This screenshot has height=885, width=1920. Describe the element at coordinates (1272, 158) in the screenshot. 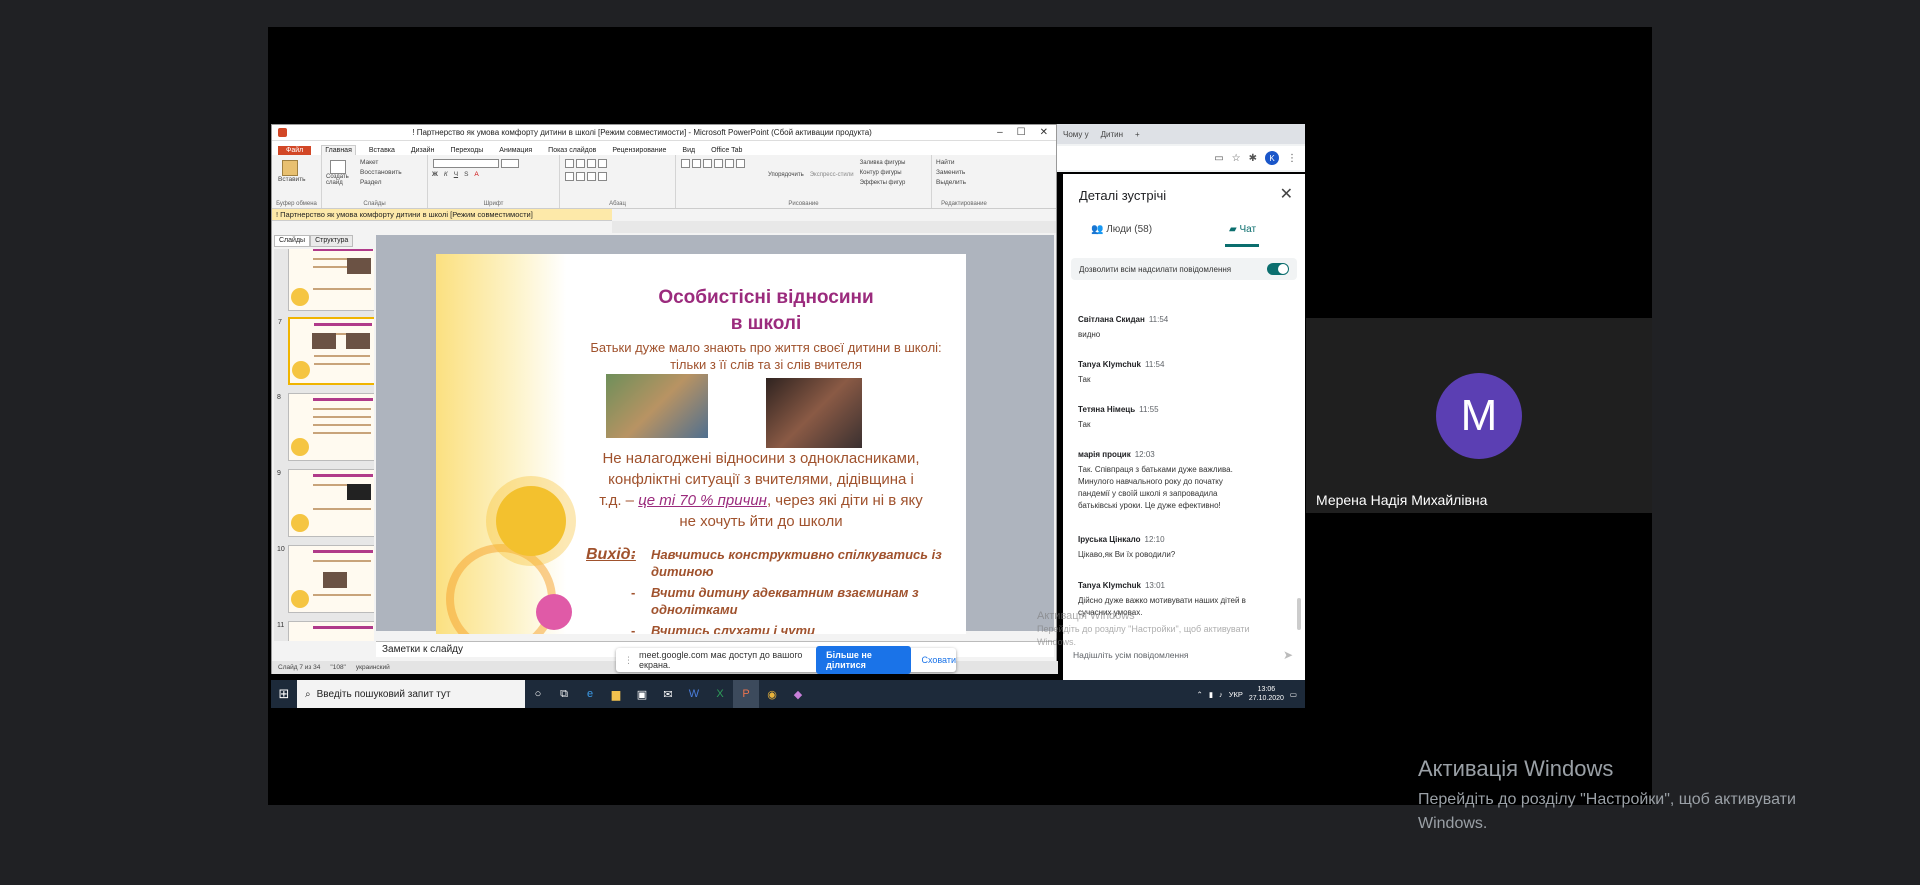

I see `profile-avatar: K` at that location.